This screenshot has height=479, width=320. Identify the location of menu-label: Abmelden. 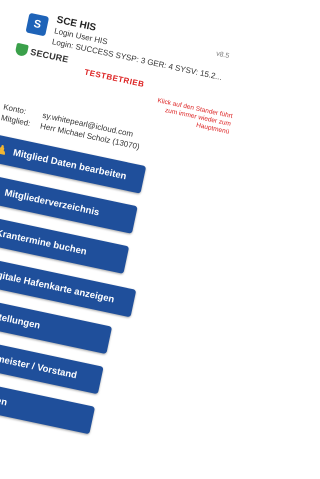
(4, 397).